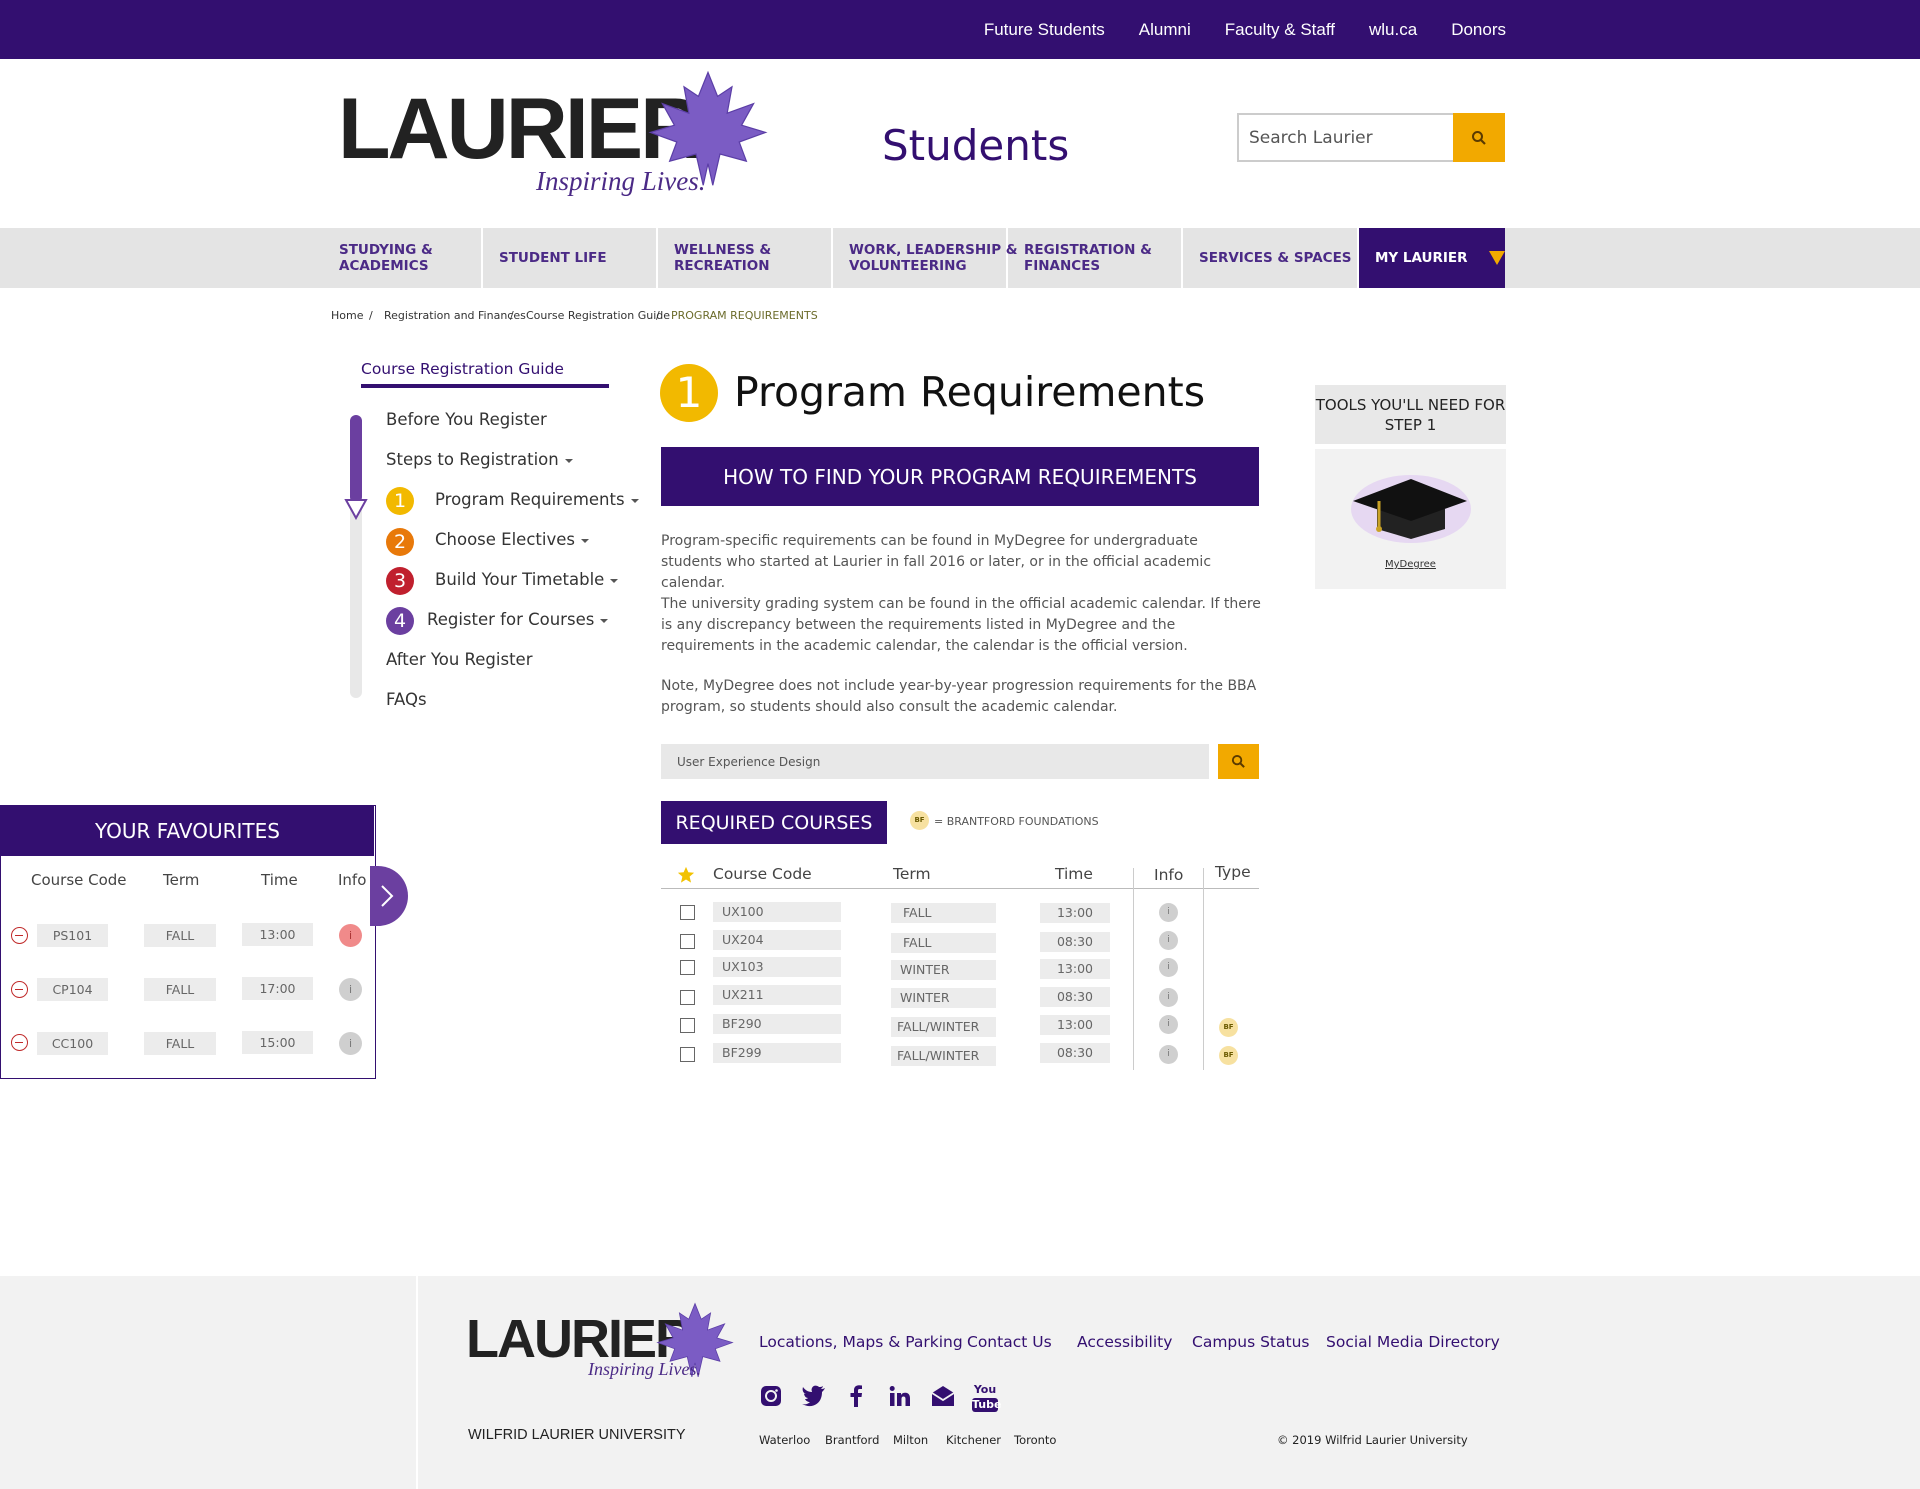  Describe the element at coordinates (530, 499) in the screenshot. I see `sidenav-step1-label: Program Requirements` at that location.